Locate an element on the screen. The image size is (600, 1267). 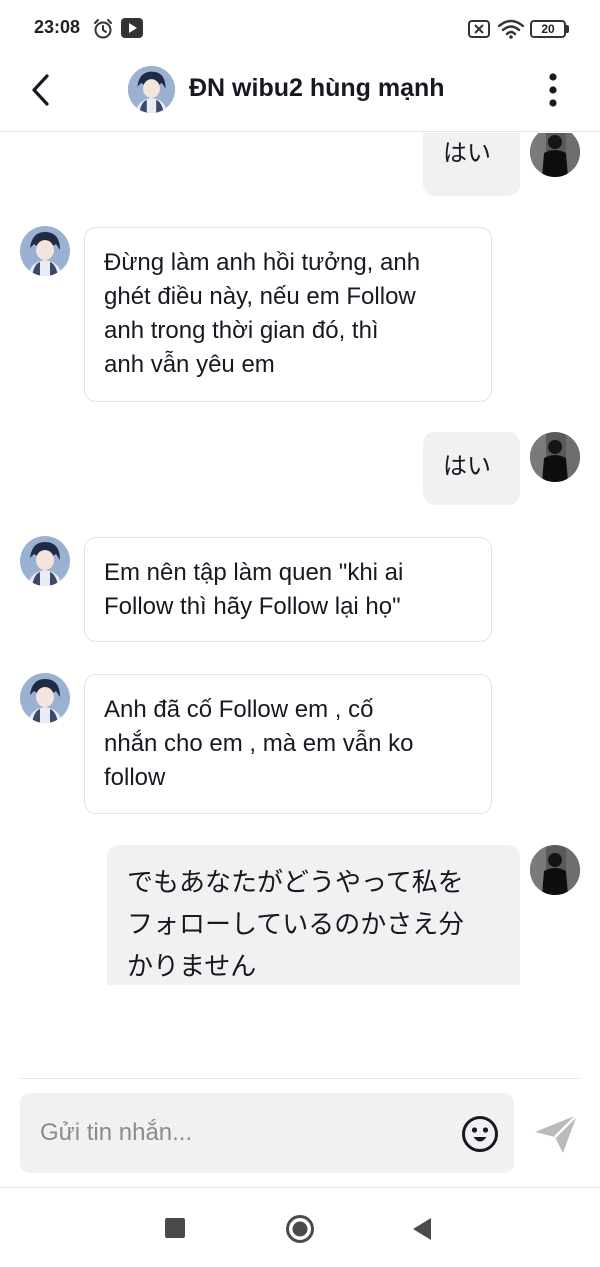
message-line: Follow thì hãy Follow lại họ" is located at coordinates (252, 606).